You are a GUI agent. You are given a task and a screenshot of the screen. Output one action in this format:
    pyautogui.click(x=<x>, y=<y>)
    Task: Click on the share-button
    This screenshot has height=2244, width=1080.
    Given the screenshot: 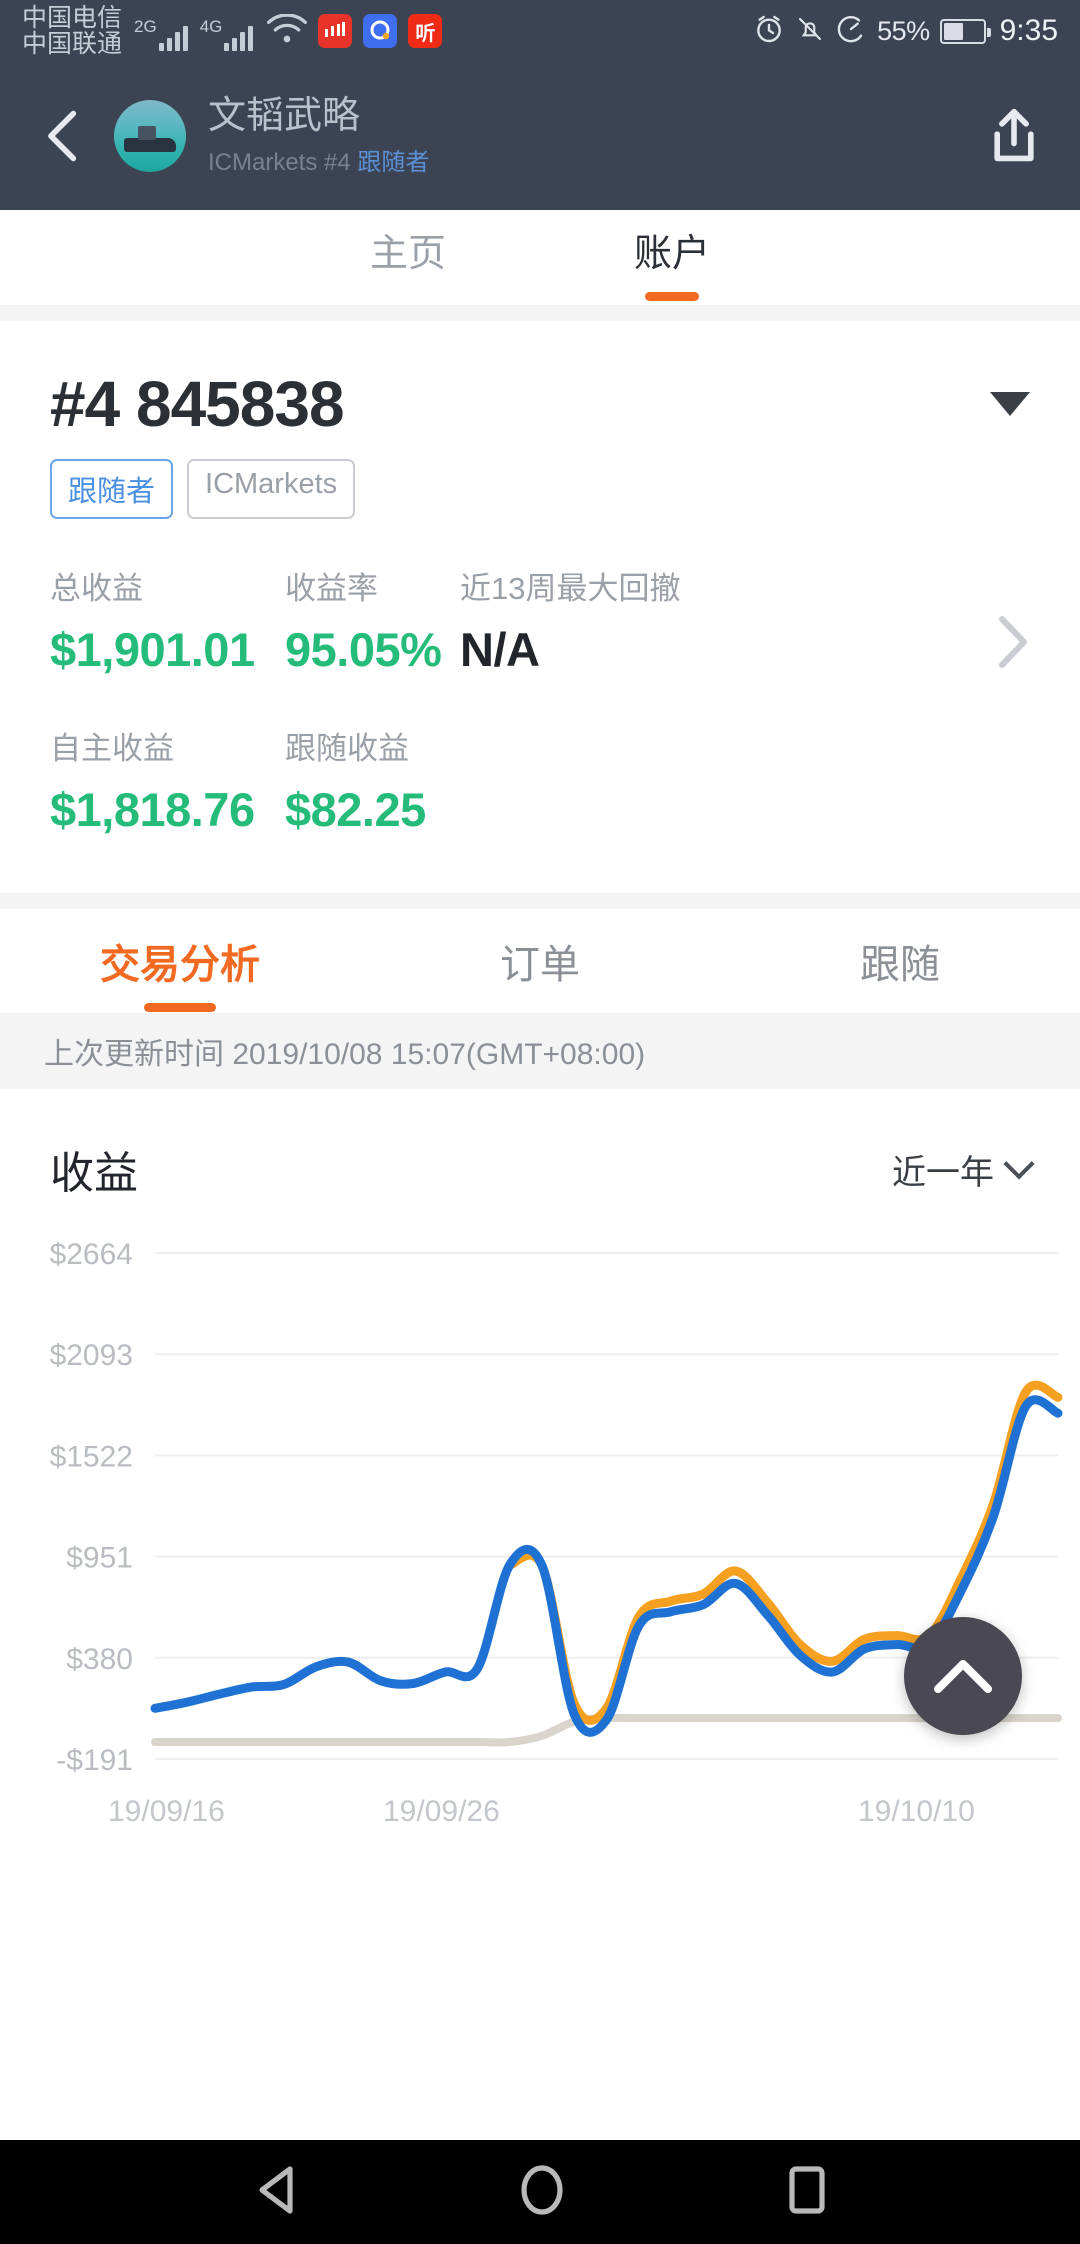 What is the action you would take?
    pyautogui.click(x=1014, y=136)
    